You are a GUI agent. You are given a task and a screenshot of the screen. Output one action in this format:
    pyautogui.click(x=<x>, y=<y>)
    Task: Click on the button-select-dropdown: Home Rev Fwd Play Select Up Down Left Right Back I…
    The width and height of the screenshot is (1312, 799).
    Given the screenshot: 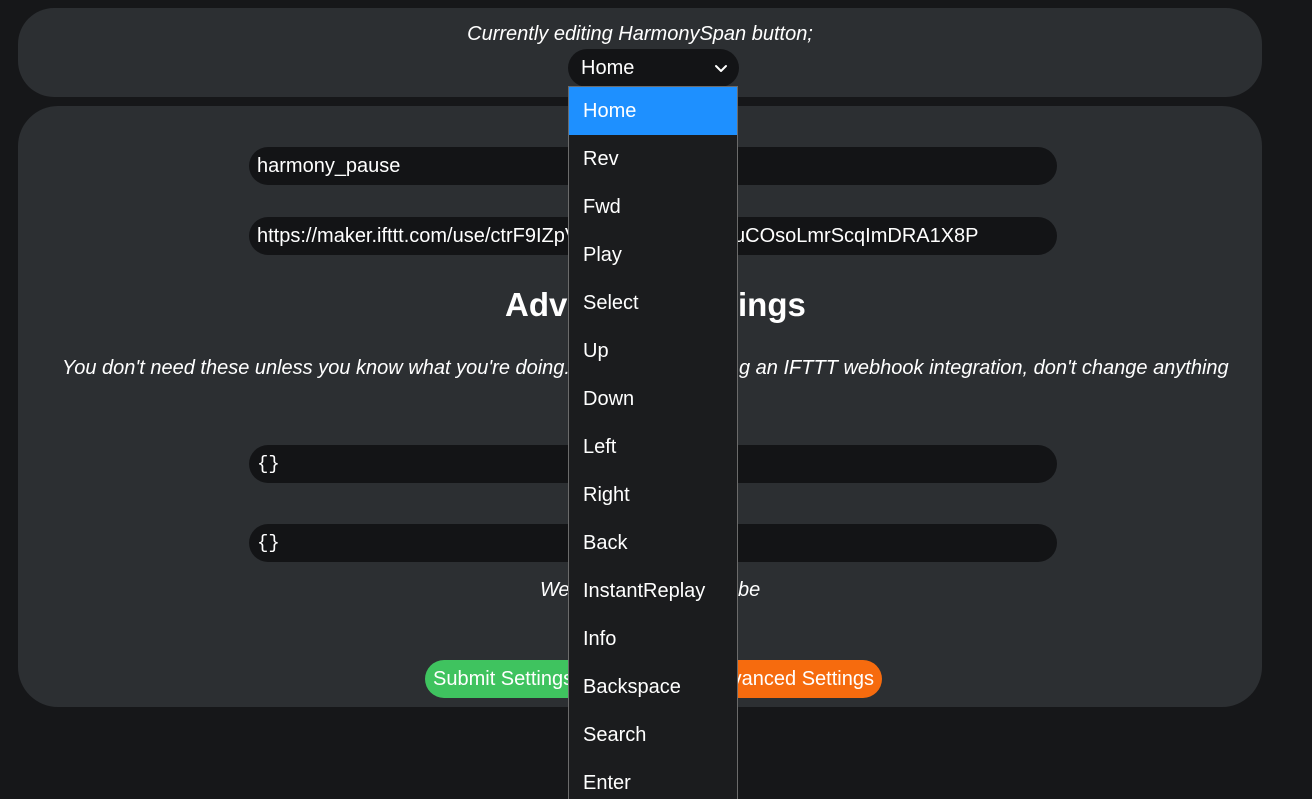 What is the action you would take?
    pyautogui.click(x=653, y=442)
    